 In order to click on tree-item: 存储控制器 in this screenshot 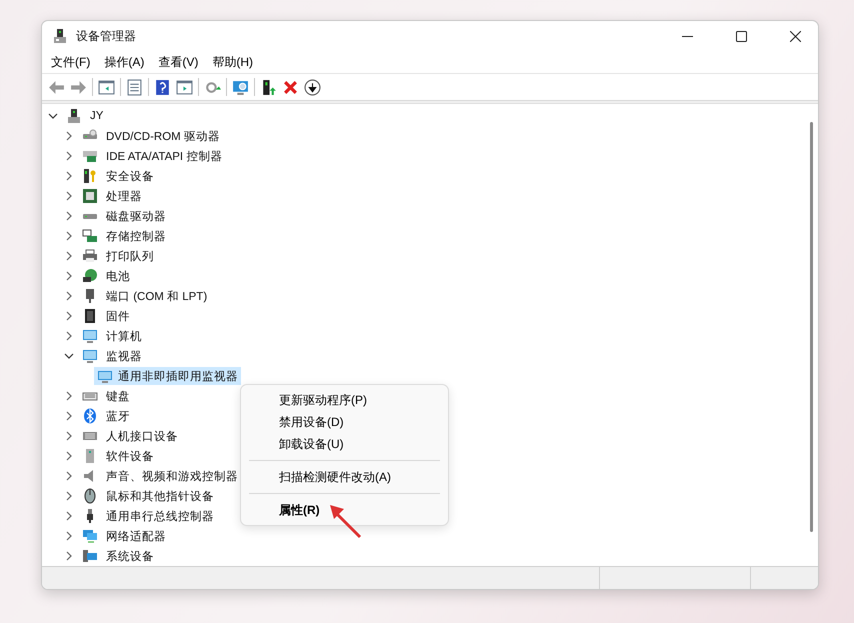, I will do `click(136, 236)`.